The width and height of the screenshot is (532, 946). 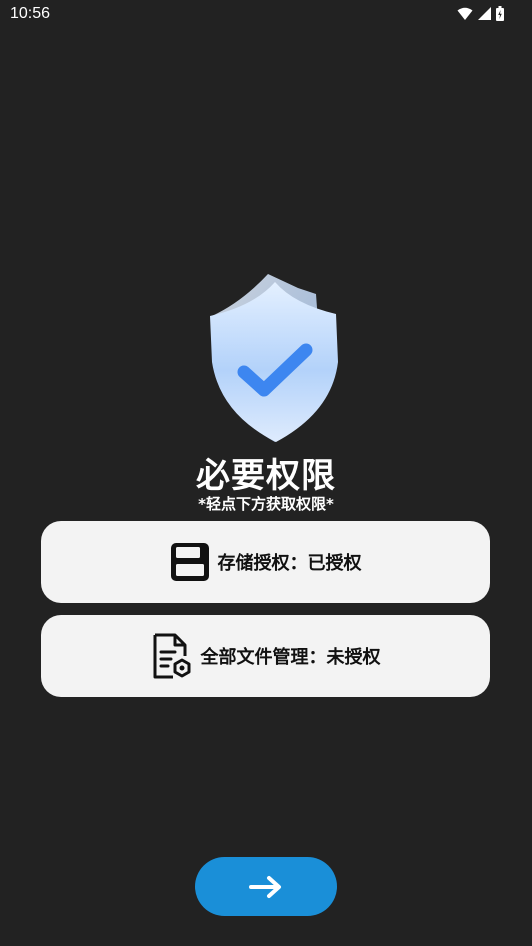 I want to click on floppy-disk-icon, so click(x=190, y=562).